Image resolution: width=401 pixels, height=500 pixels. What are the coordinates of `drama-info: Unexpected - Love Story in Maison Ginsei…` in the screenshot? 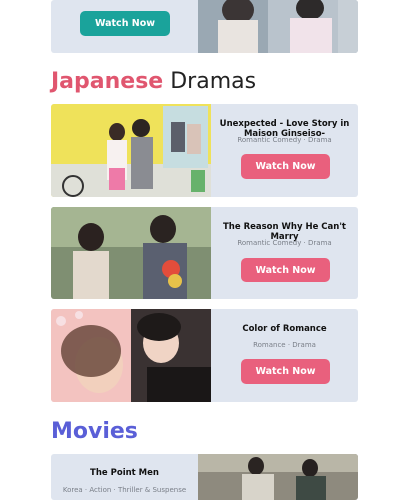 It's located at (284, 150).